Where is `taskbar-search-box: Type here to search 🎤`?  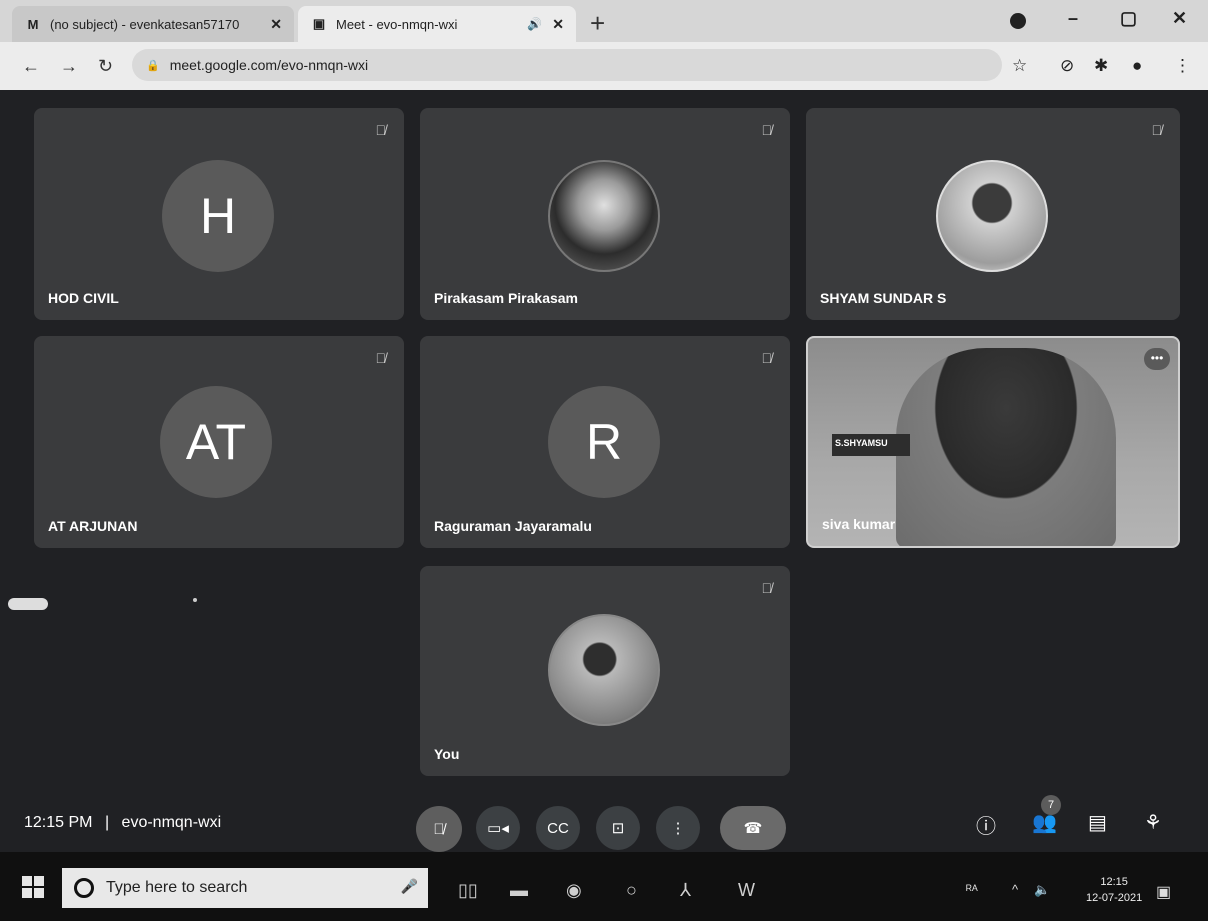 taskbar-search-box: Type here to search 🎤 is located at coordinates (245, 888).